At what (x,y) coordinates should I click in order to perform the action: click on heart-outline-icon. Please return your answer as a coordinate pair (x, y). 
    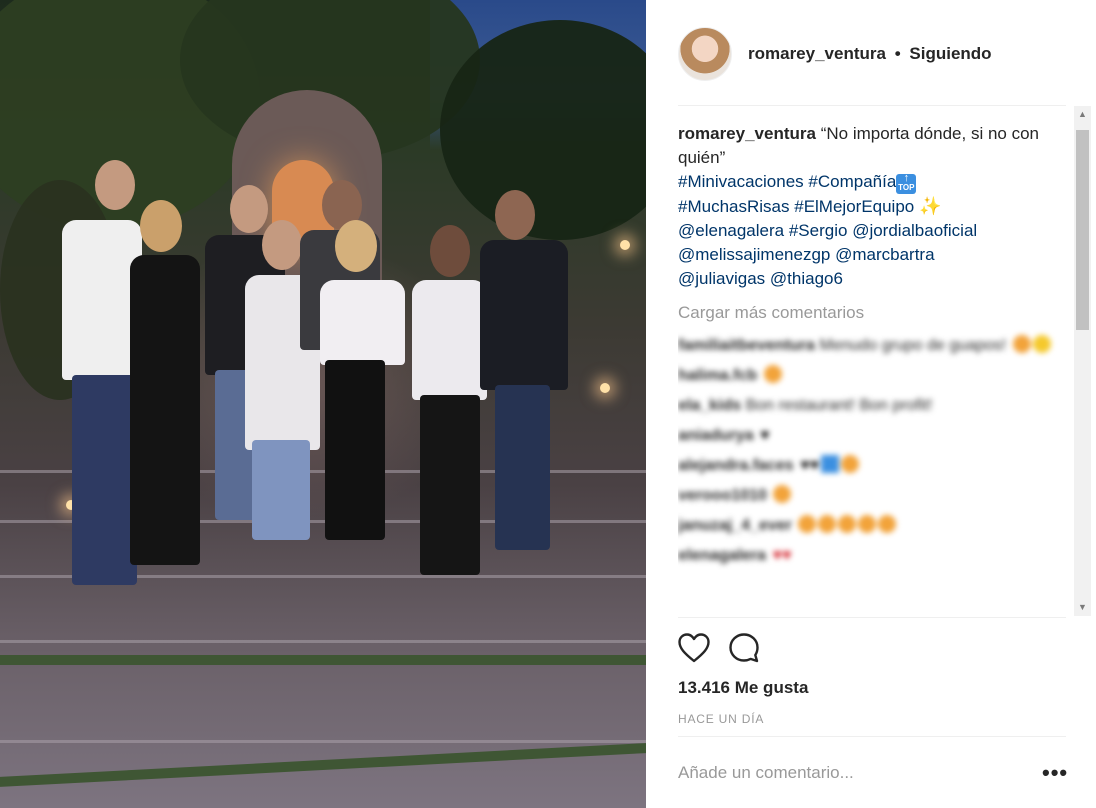
    Looking at the image, I should click on (694, 648).